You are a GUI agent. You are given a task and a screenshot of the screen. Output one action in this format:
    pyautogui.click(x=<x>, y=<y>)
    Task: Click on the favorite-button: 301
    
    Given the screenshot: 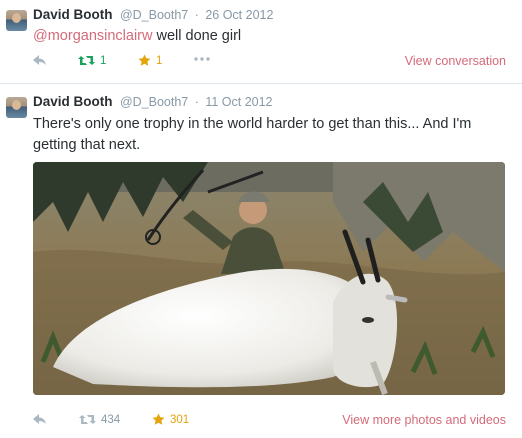 What is the action you would take?
    pyautogui.click(x=170, y=419)
    